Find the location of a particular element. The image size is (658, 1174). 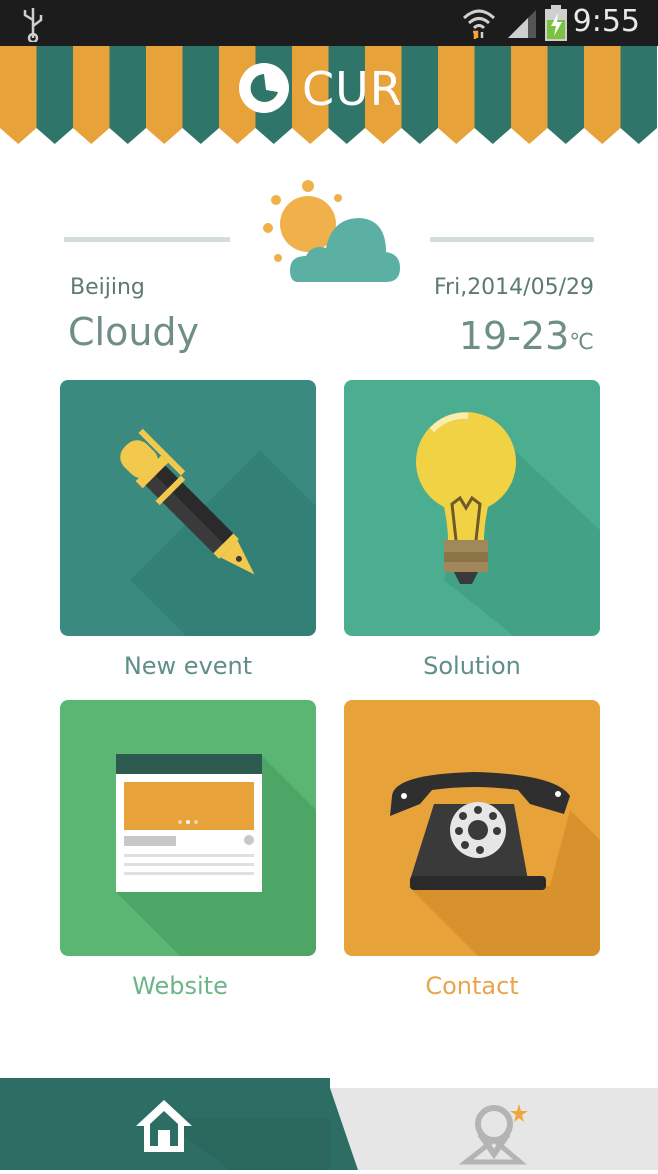

temp-range: 19-23 is located at coordinates (514, 336).